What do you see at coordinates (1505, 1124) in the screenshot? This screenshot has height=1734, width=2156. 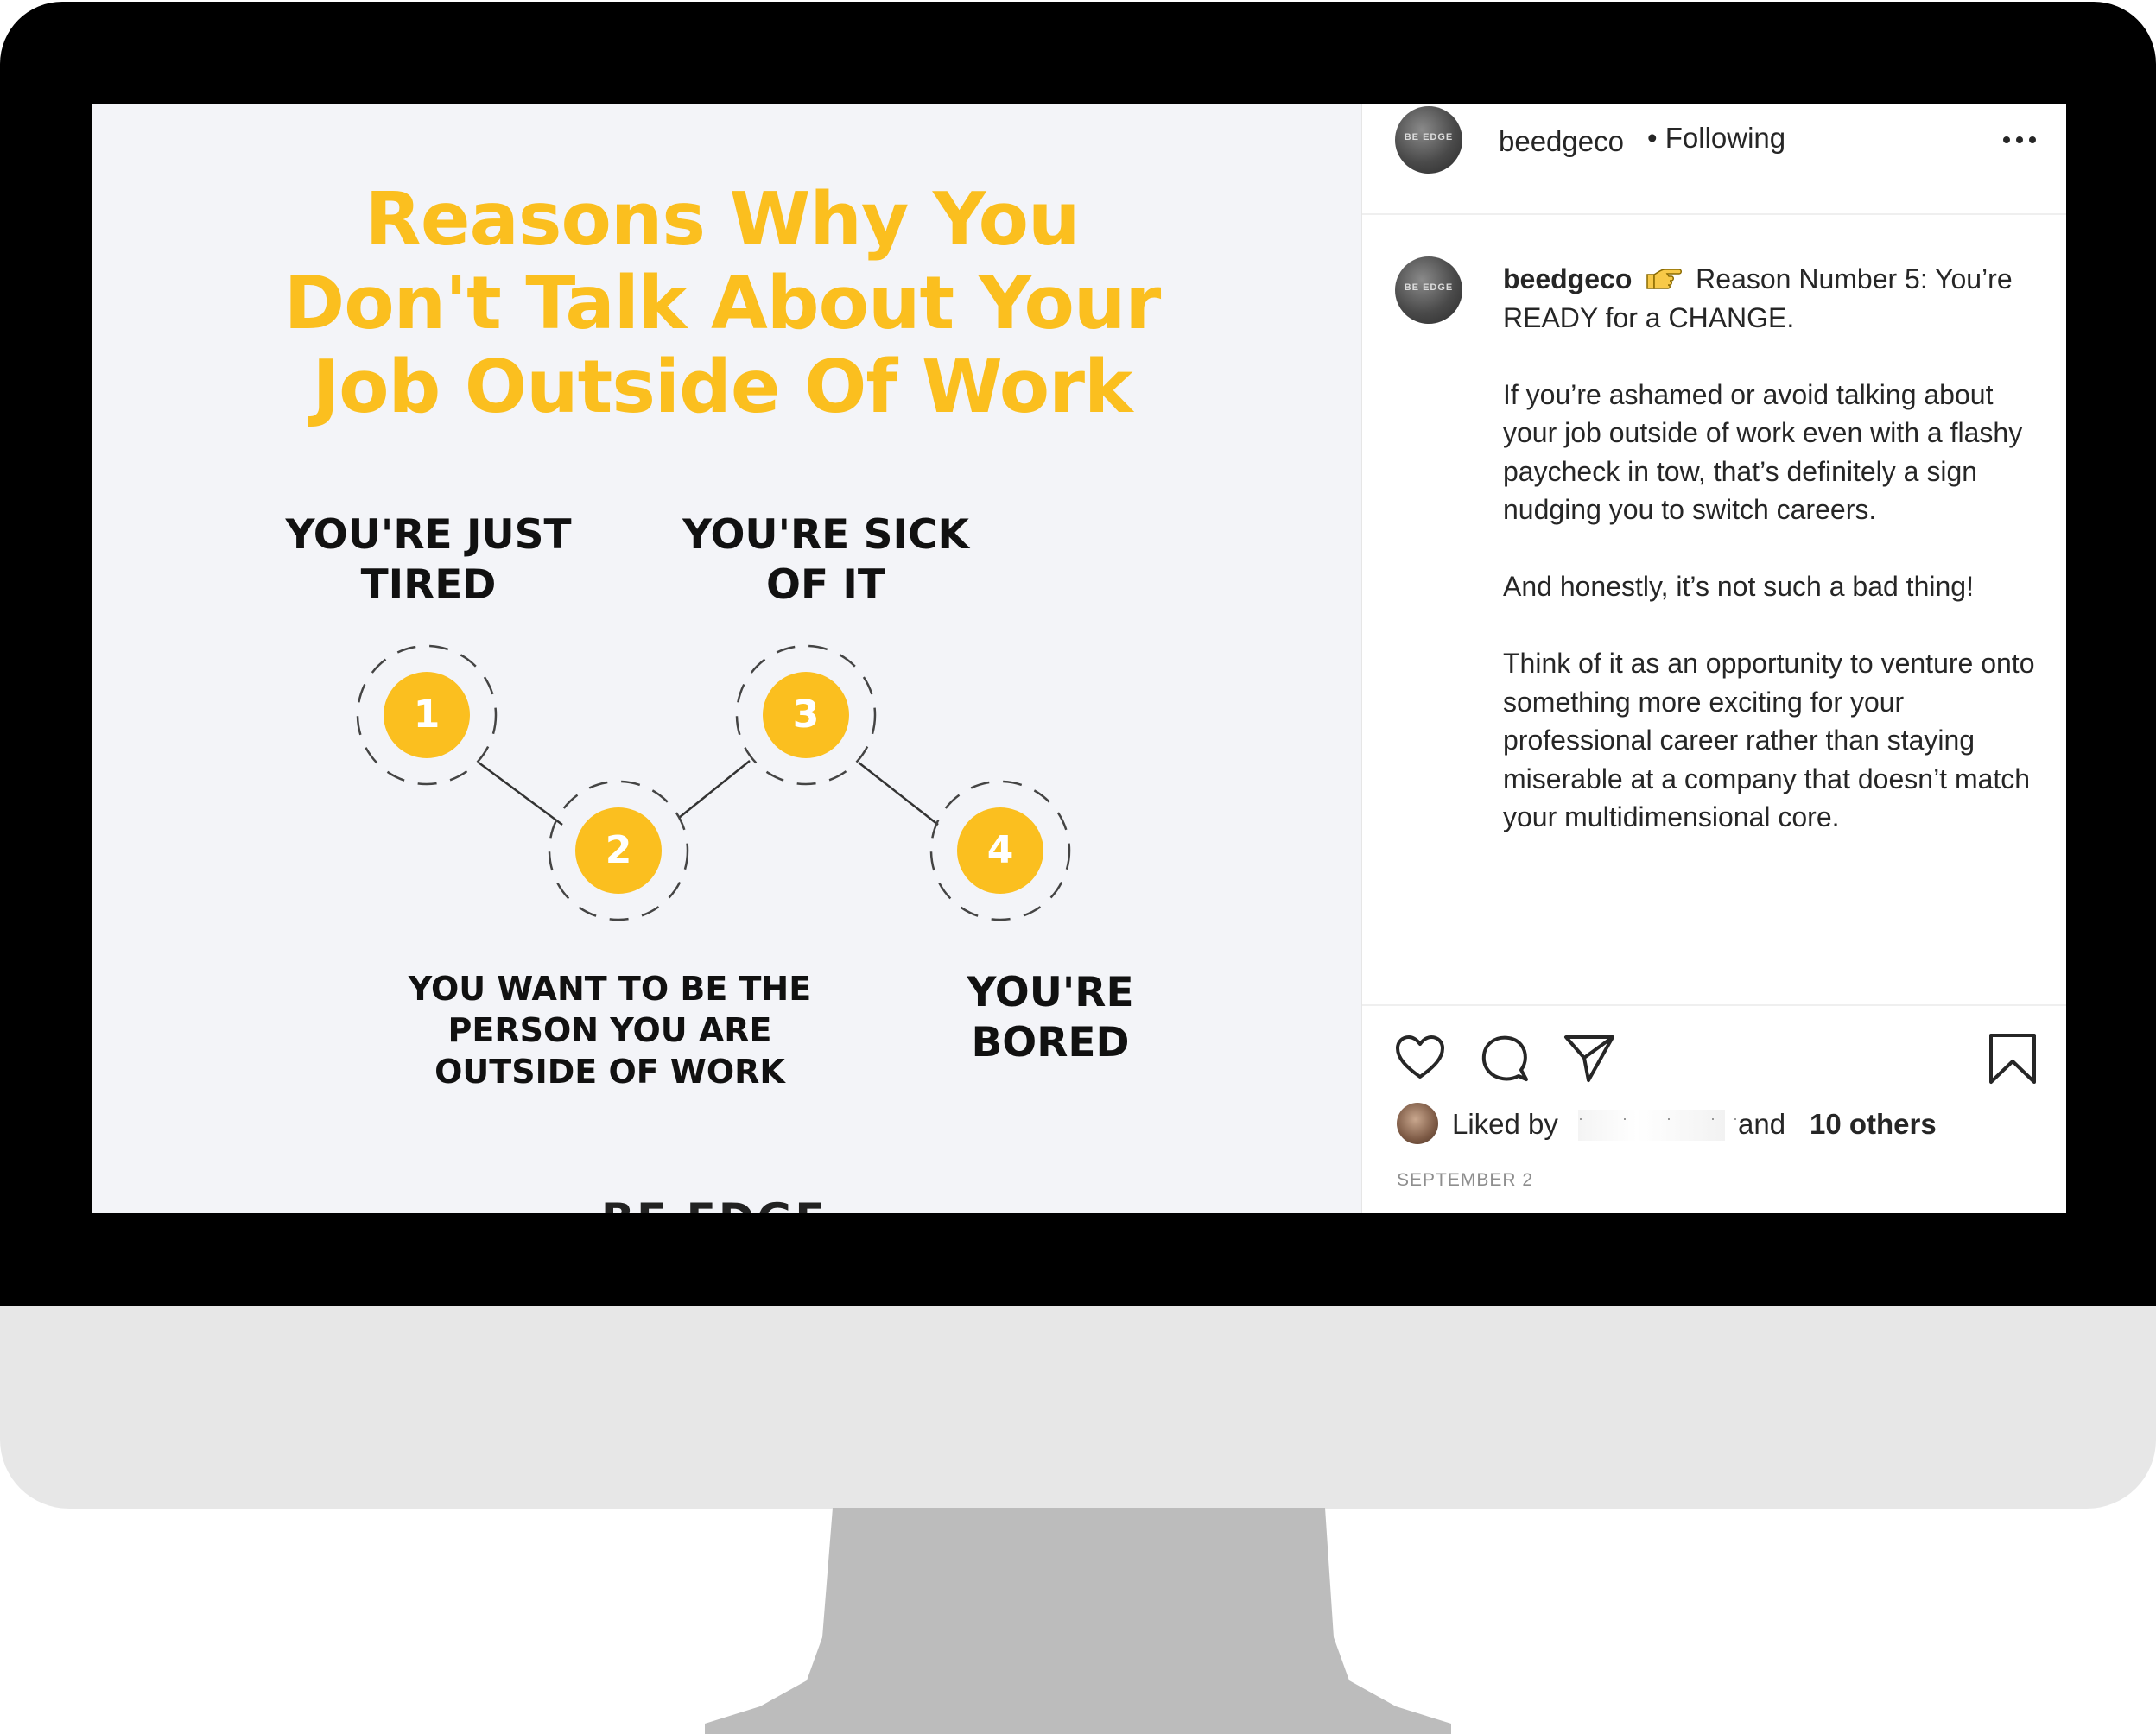 I see `liked-by-label: Liked by` at bounding box center [1505, 1124].